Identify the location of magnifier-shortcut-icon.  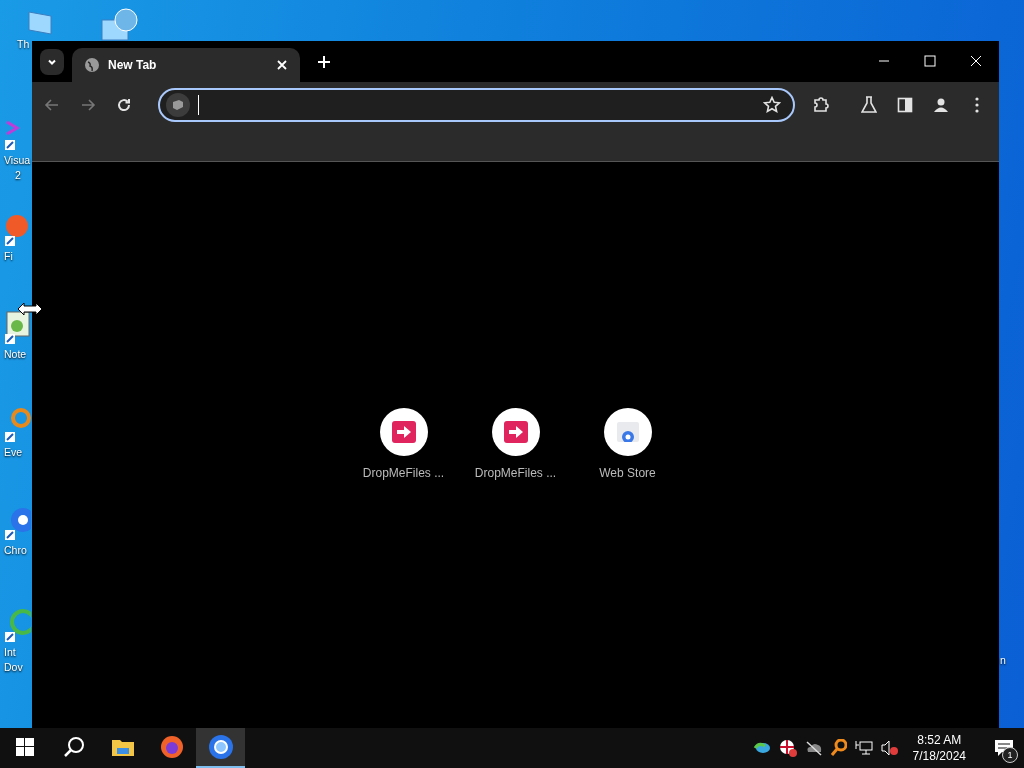
(17, 426).